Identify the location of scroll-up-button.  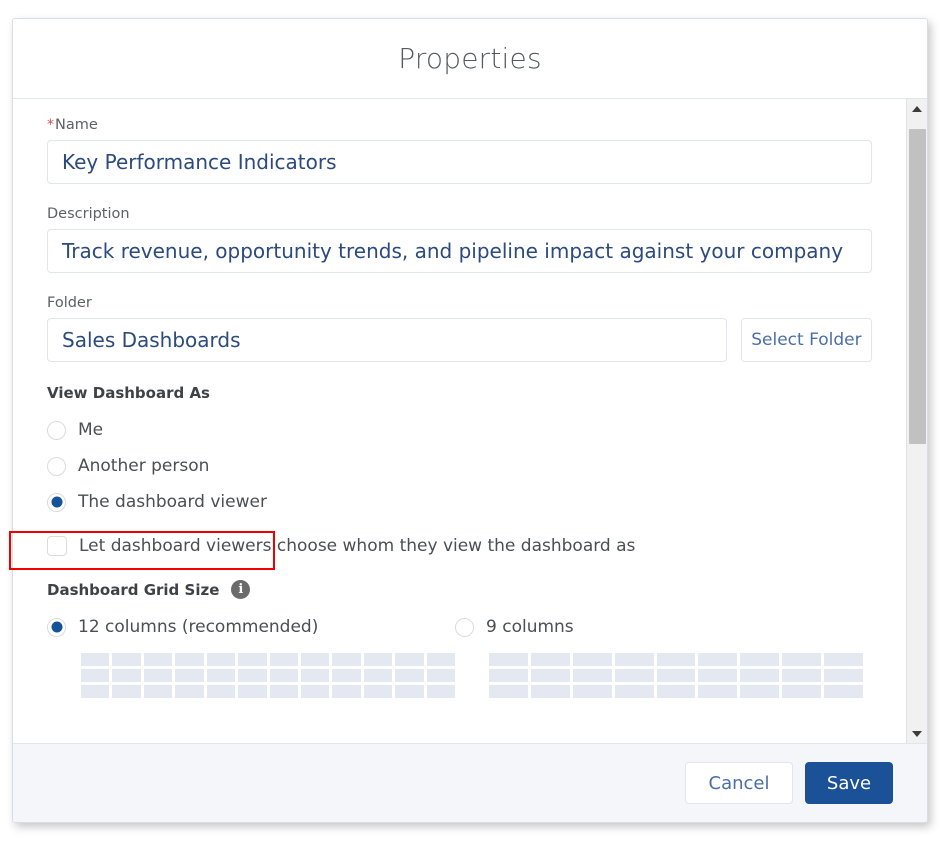
(917, 108).